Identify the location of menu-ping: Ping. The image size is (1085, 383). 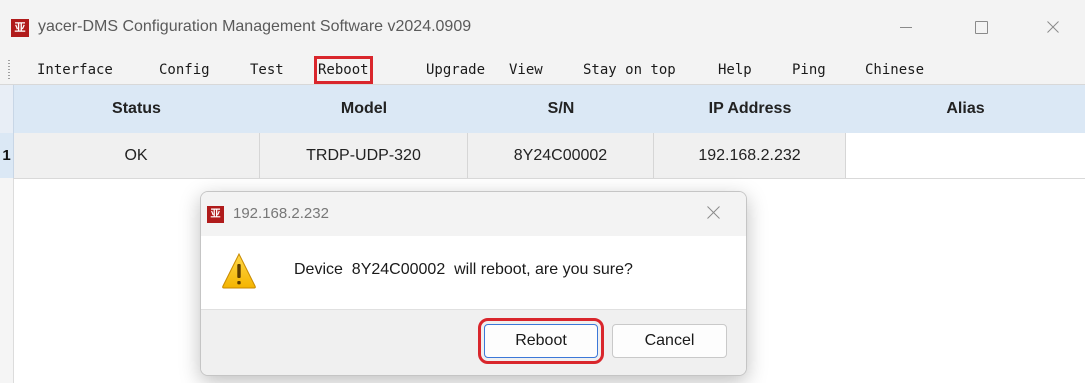
(809, 70).